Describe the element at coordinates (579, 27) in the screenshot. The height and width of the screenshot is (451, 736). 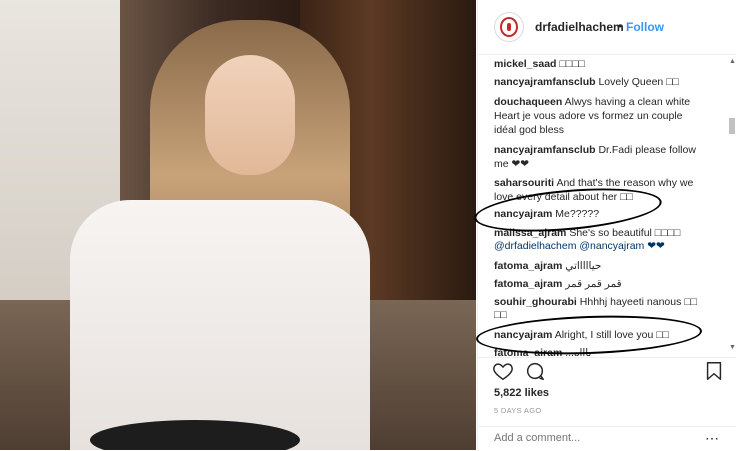
I see `username-link: drfadielhachem` at that location.